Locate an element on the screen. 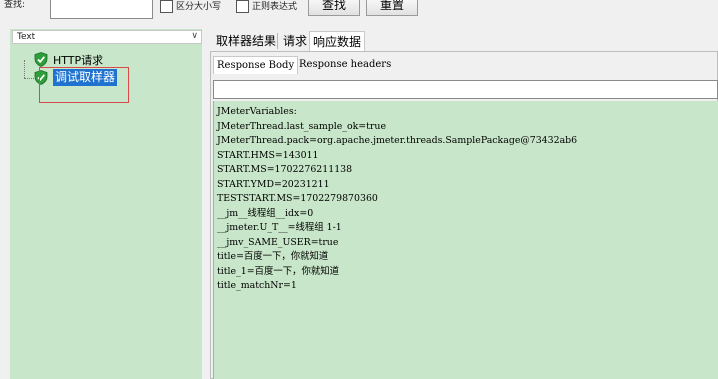 The image size is (718, 379). search-input is located at coordinates (101, 9).